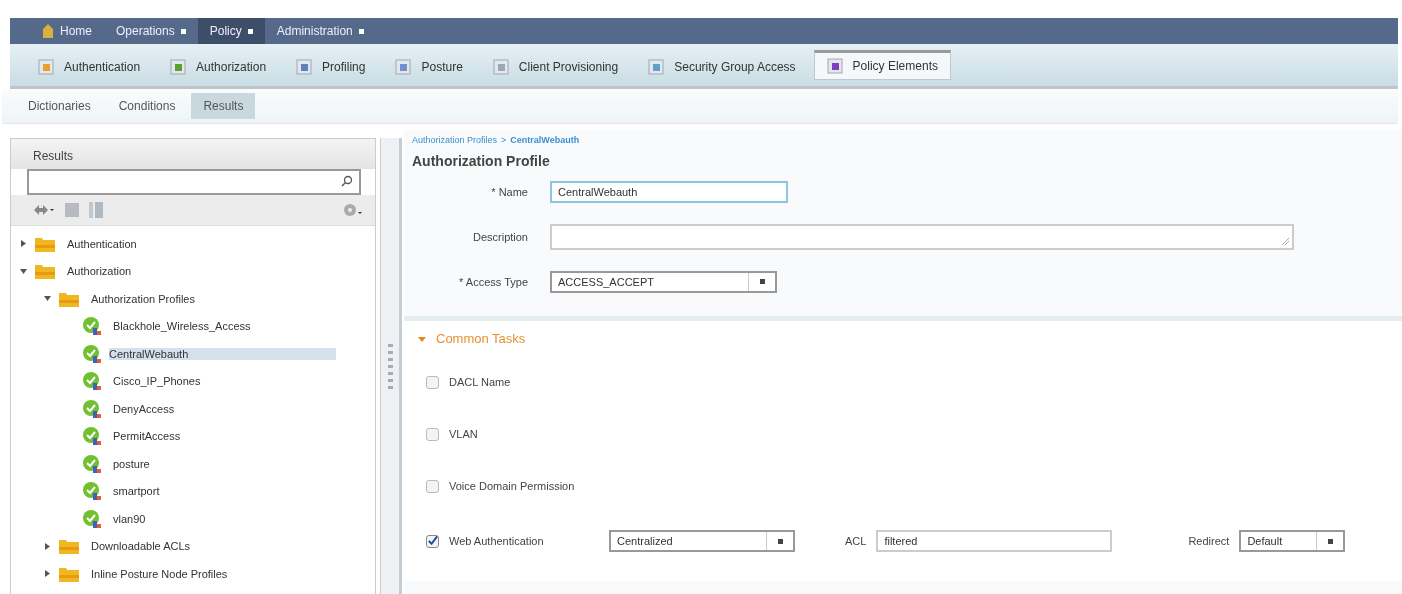 Image resolution: width=1402 pixels, height=594 pixels. I want to click on tree-item: Blackhole_Wireless_Access, so click(182, 326).